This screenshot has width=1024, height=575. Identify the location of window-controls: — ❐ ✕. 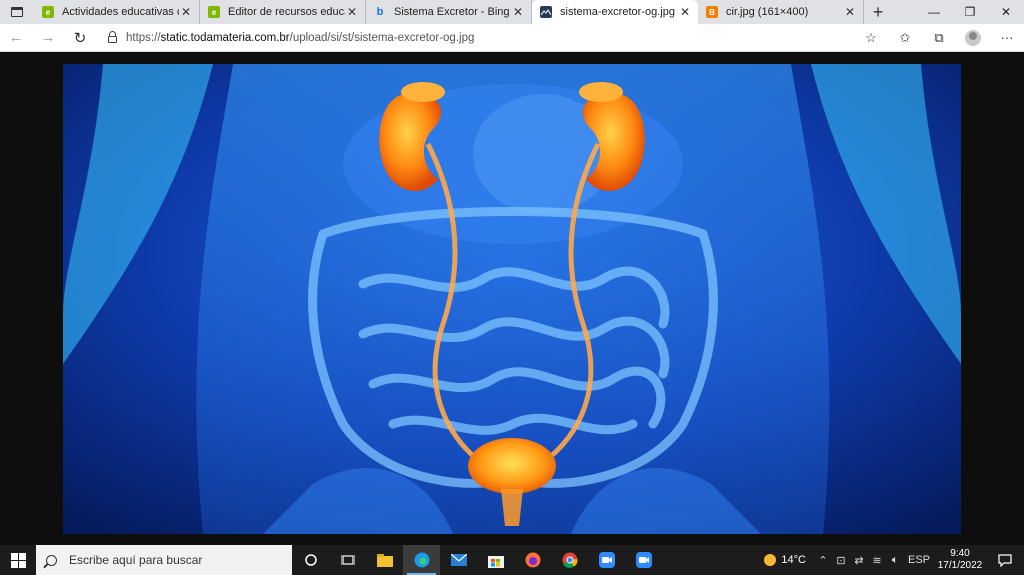
(970, 12).